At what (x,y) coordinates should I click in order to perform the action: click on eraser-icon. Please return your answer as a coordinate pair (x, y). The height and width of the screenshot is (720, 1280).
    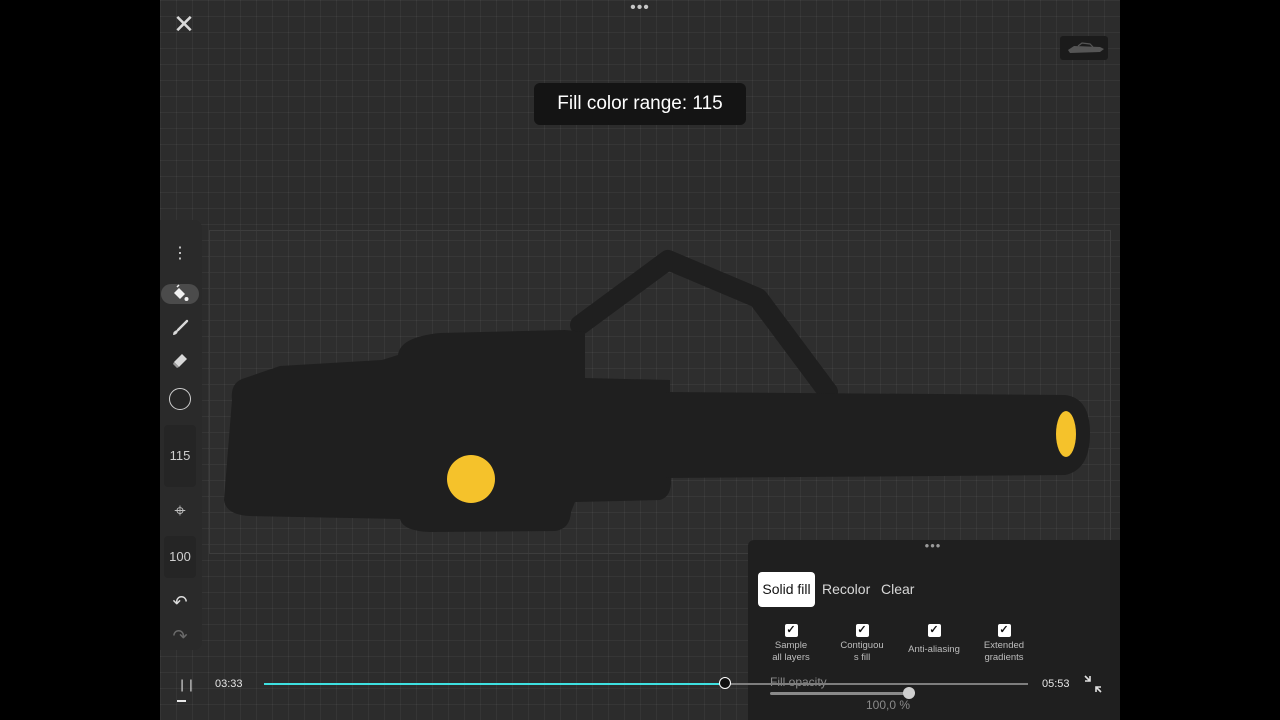
    Looking at the image, I should click on (180, 361).